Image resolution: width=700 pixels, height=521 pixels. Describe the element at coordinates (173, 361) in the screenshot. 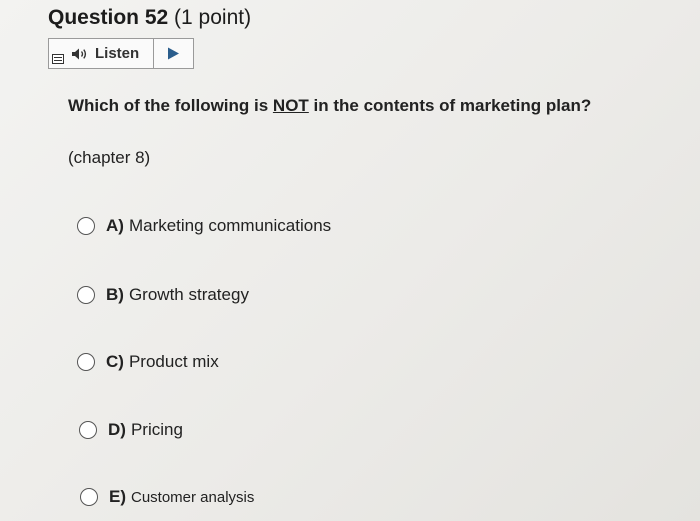

I see `option-text: Product mix` at that location.